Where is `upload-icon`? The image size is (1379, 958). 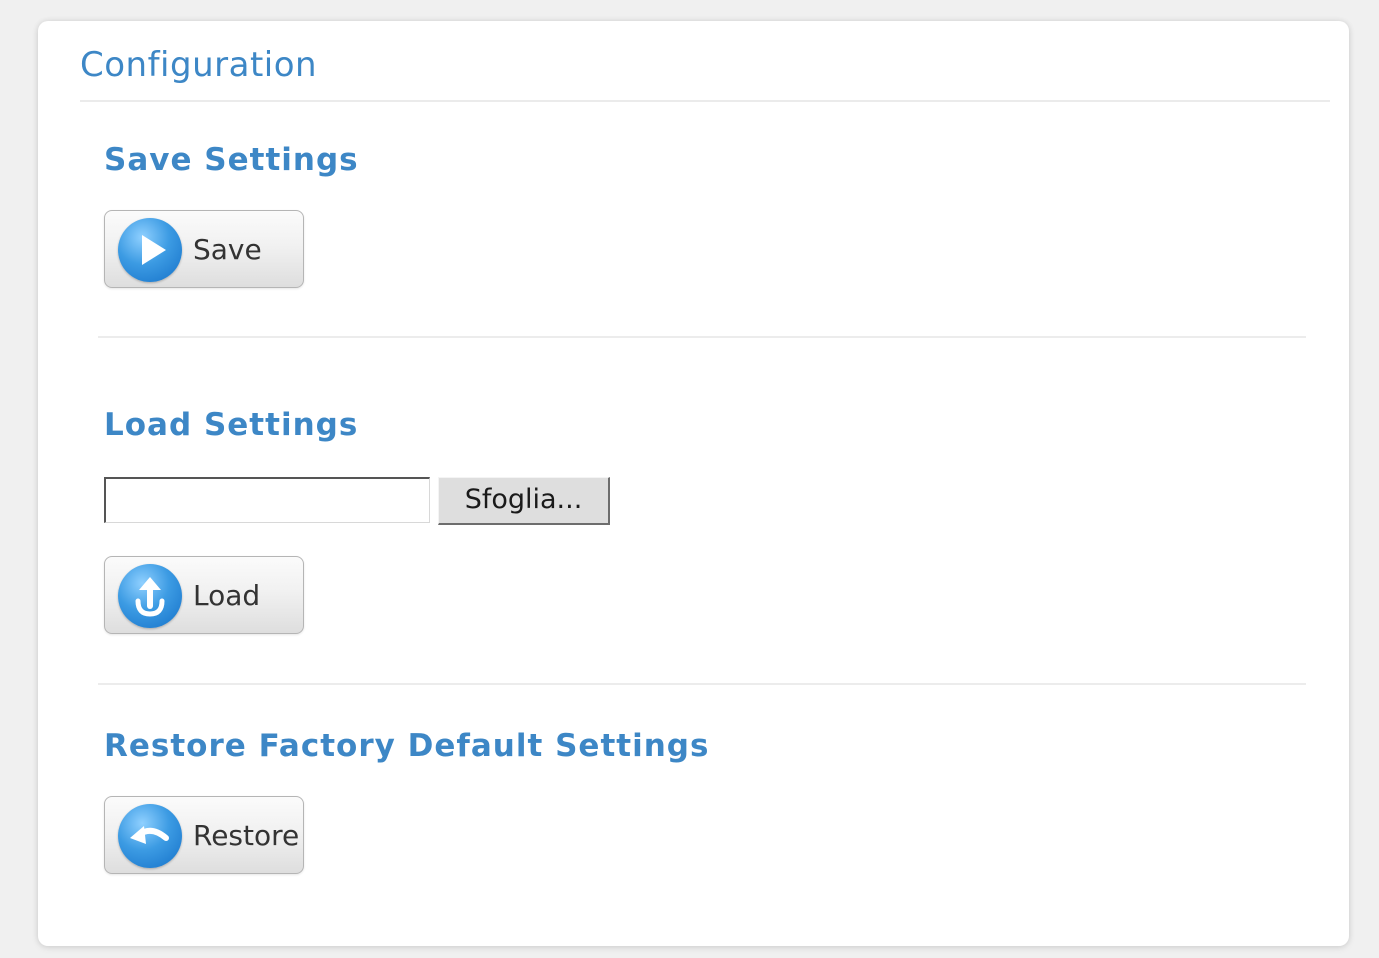
upload-icon is located at coordinates (150, 596).